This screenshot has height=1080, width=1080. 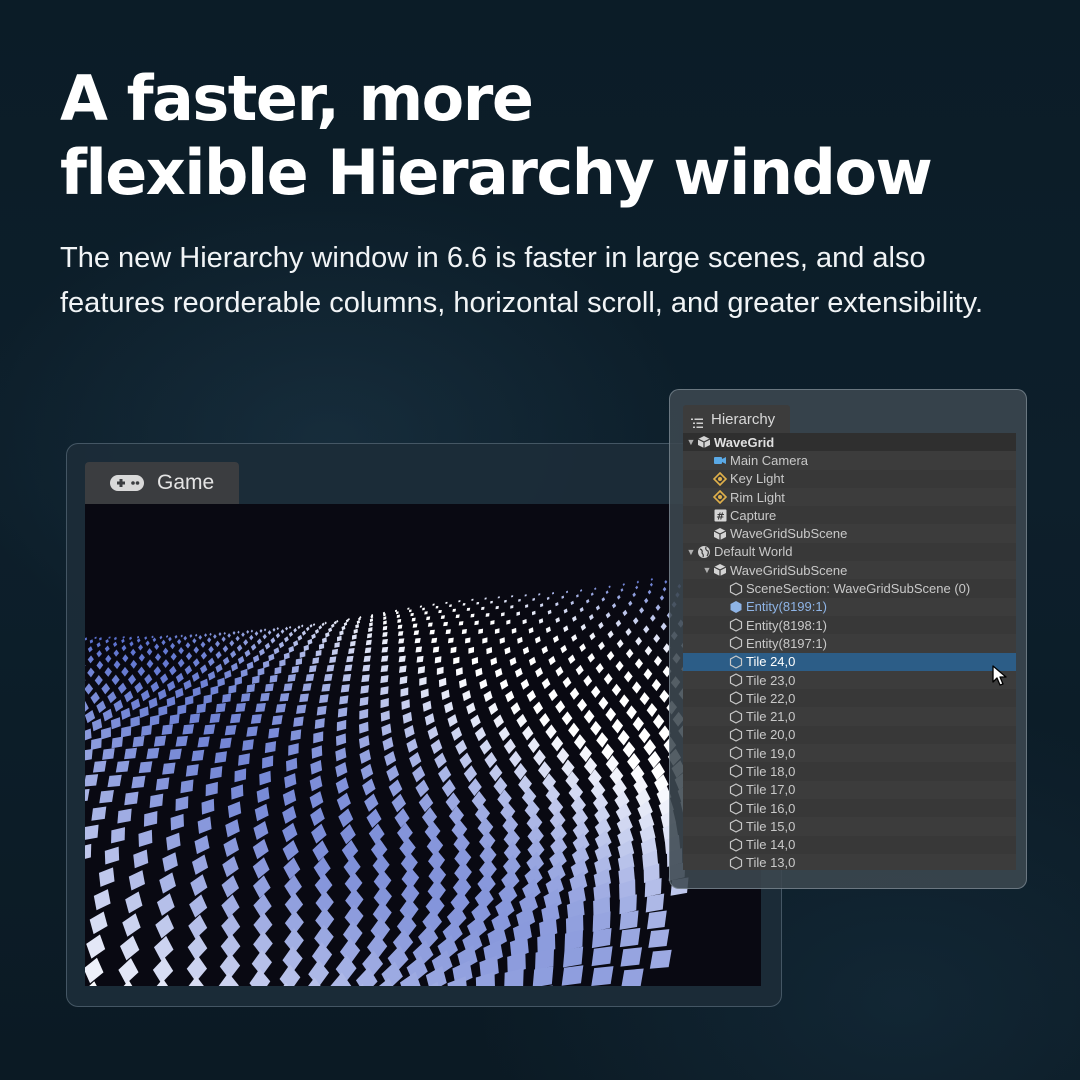 I want to click on hierarchy-row: Tile 15,0, so click(x=849, y=826).